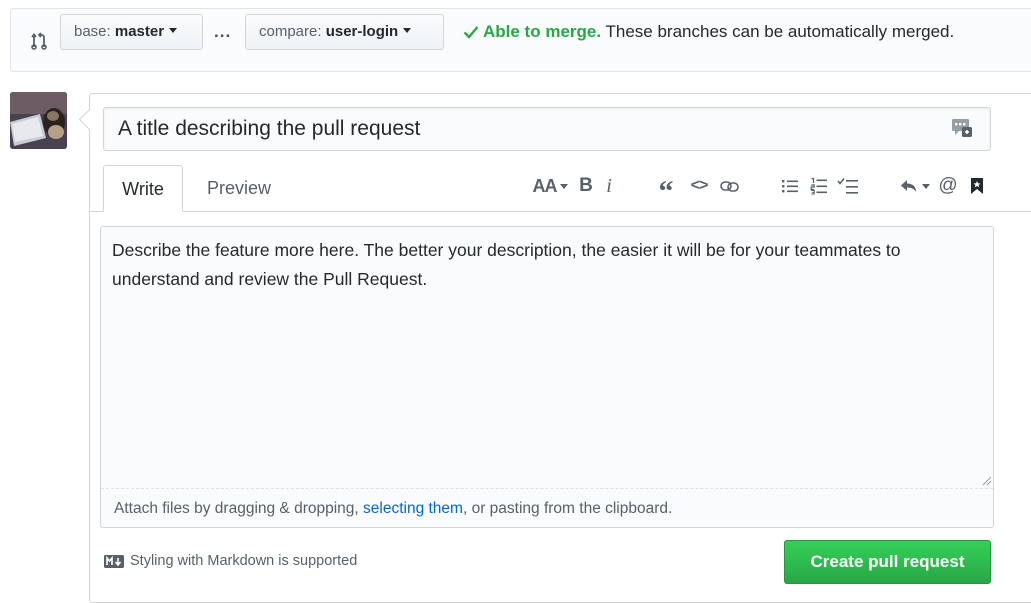  What do you see at coordinates (239, 188) in the screenshot?
I see `tab-preview: Preview` at bounding box center [239, 188].